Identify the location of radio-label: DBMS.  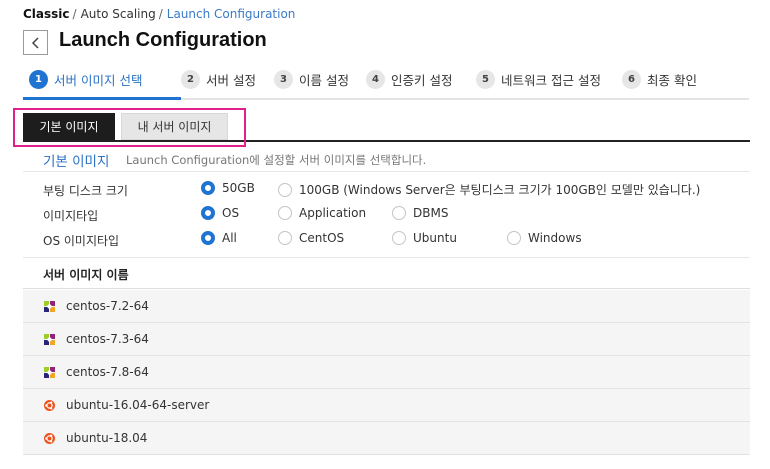
(431, 213).